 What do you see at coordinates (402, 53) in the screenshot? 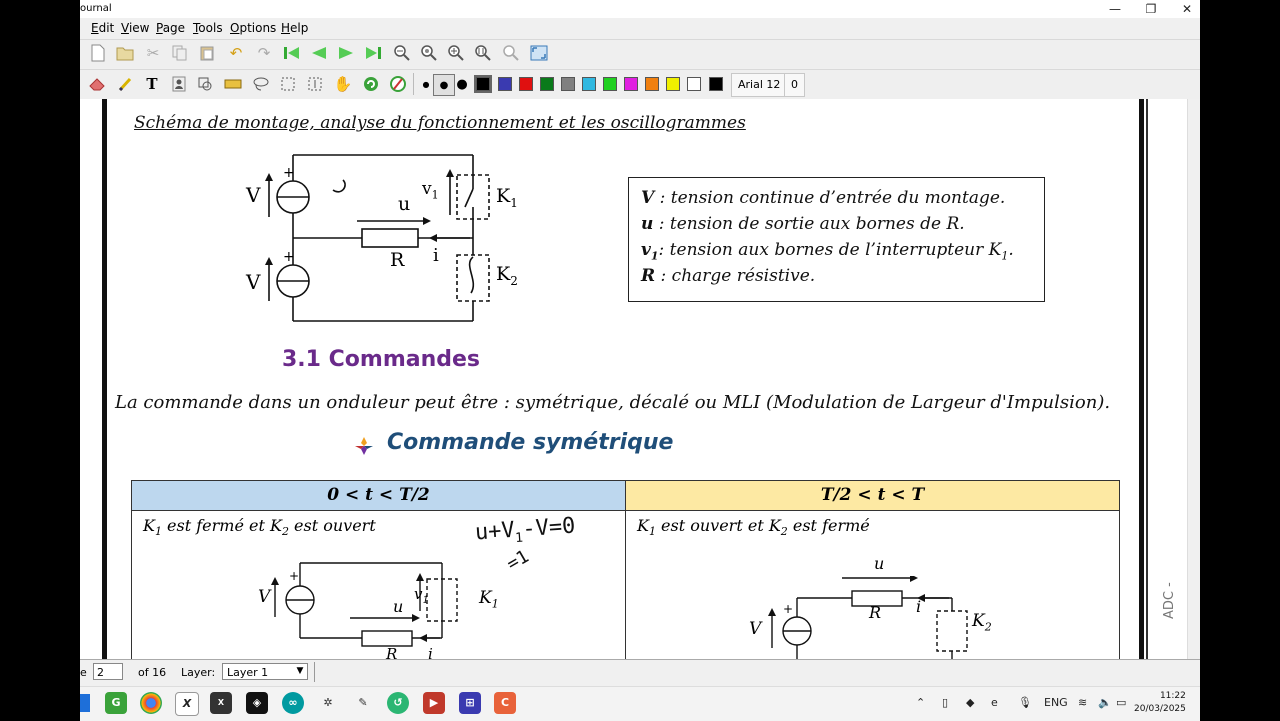
I see `zoom-out-icon` at bounding box center [402, 53].